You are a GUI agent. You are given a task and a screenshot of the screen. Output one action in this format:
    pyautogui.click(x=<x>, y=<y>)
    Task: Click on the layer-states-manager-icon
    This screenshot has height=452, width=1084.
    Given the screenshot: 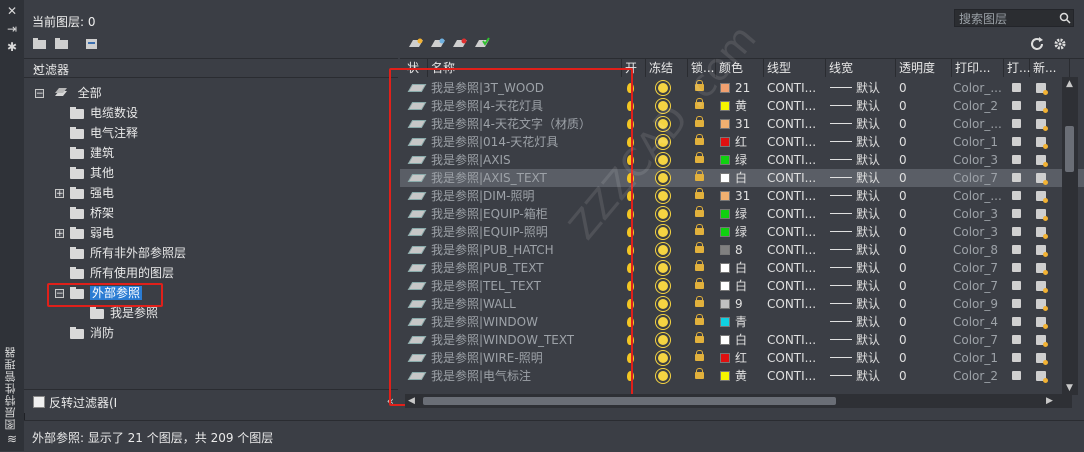 What is the action you would take?
    pyautogui.click(x=92, y=44)
    